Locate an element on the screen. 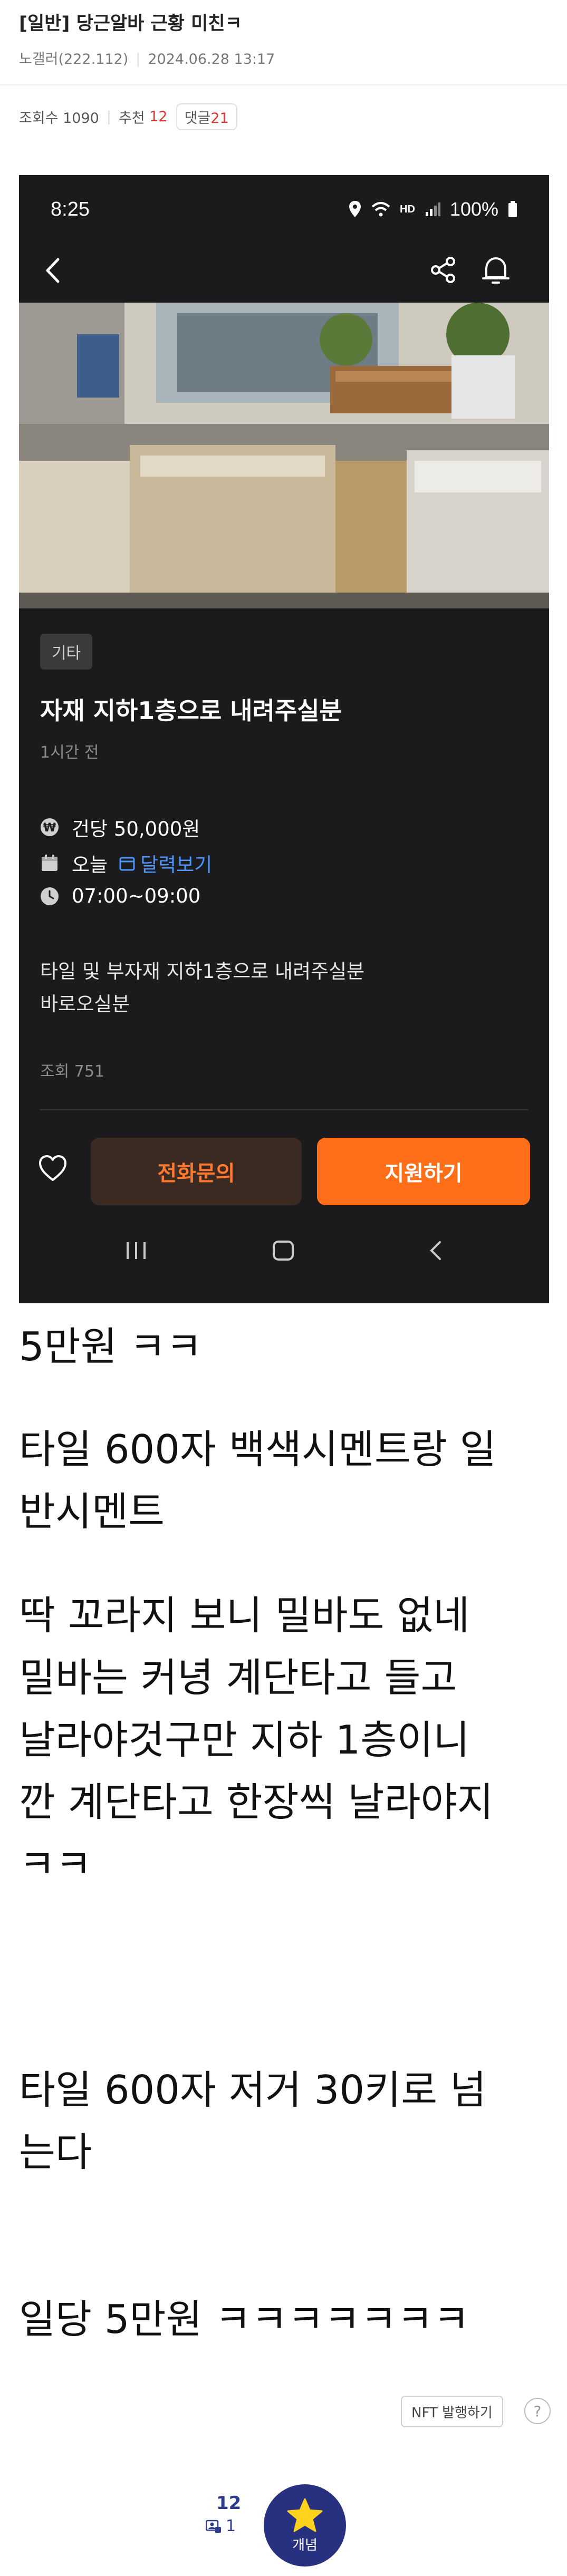 This screenshot has height=2576, width=567. date-row: 오늘 달력보기 is located at coordinates (126, 863).